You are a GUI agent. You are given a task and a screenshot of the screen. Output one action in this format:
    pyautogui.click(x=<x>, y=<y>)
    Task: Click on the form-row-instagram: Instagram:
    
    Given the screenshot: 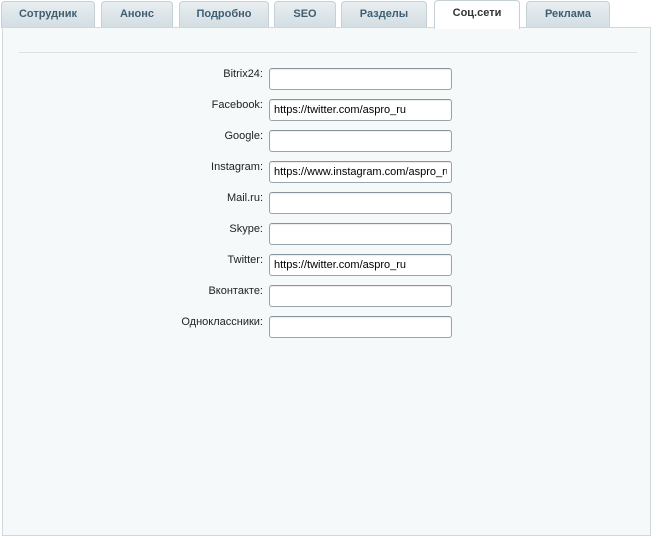 What is the action you would take?
    pyautogui.click(x=327, y=173)
    